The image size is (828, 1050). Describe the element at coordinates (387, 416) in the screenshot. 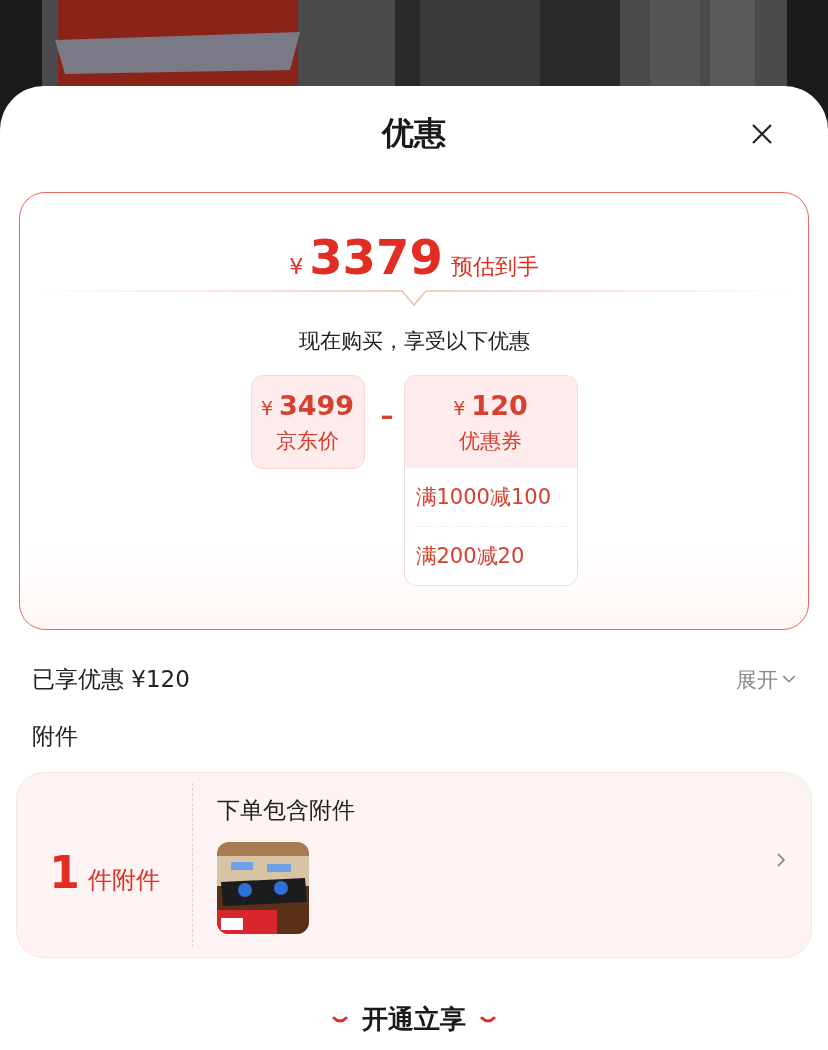

I see `minus-sign: –` at that location.